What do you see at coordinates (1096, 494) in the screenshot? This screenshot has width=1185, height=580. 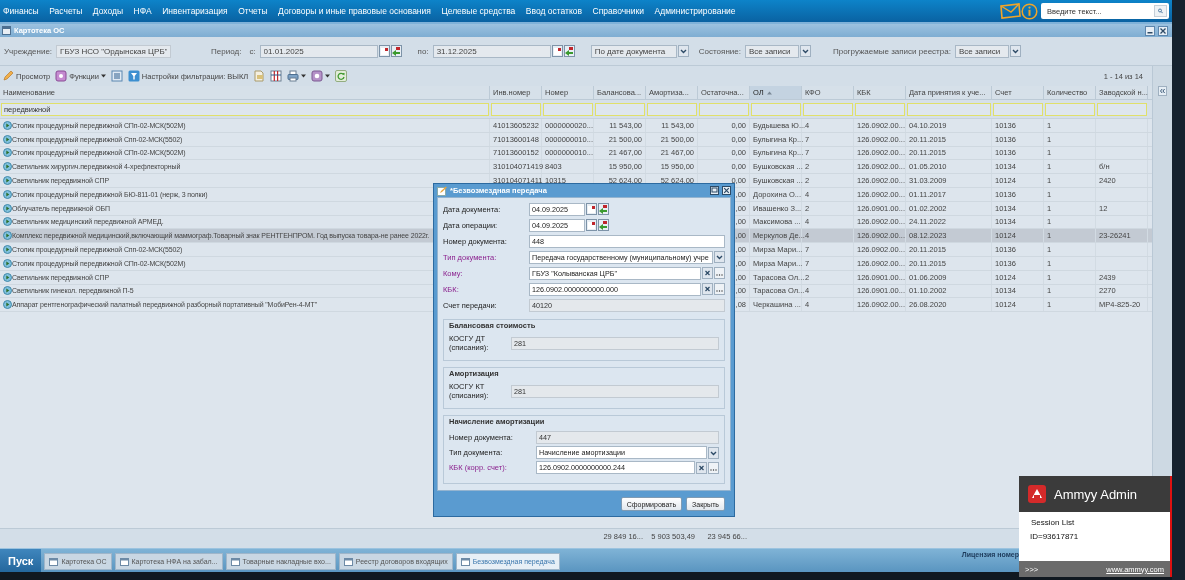 I see `popup-title: Ammyy Admin` at bounding box center [1096, 494].